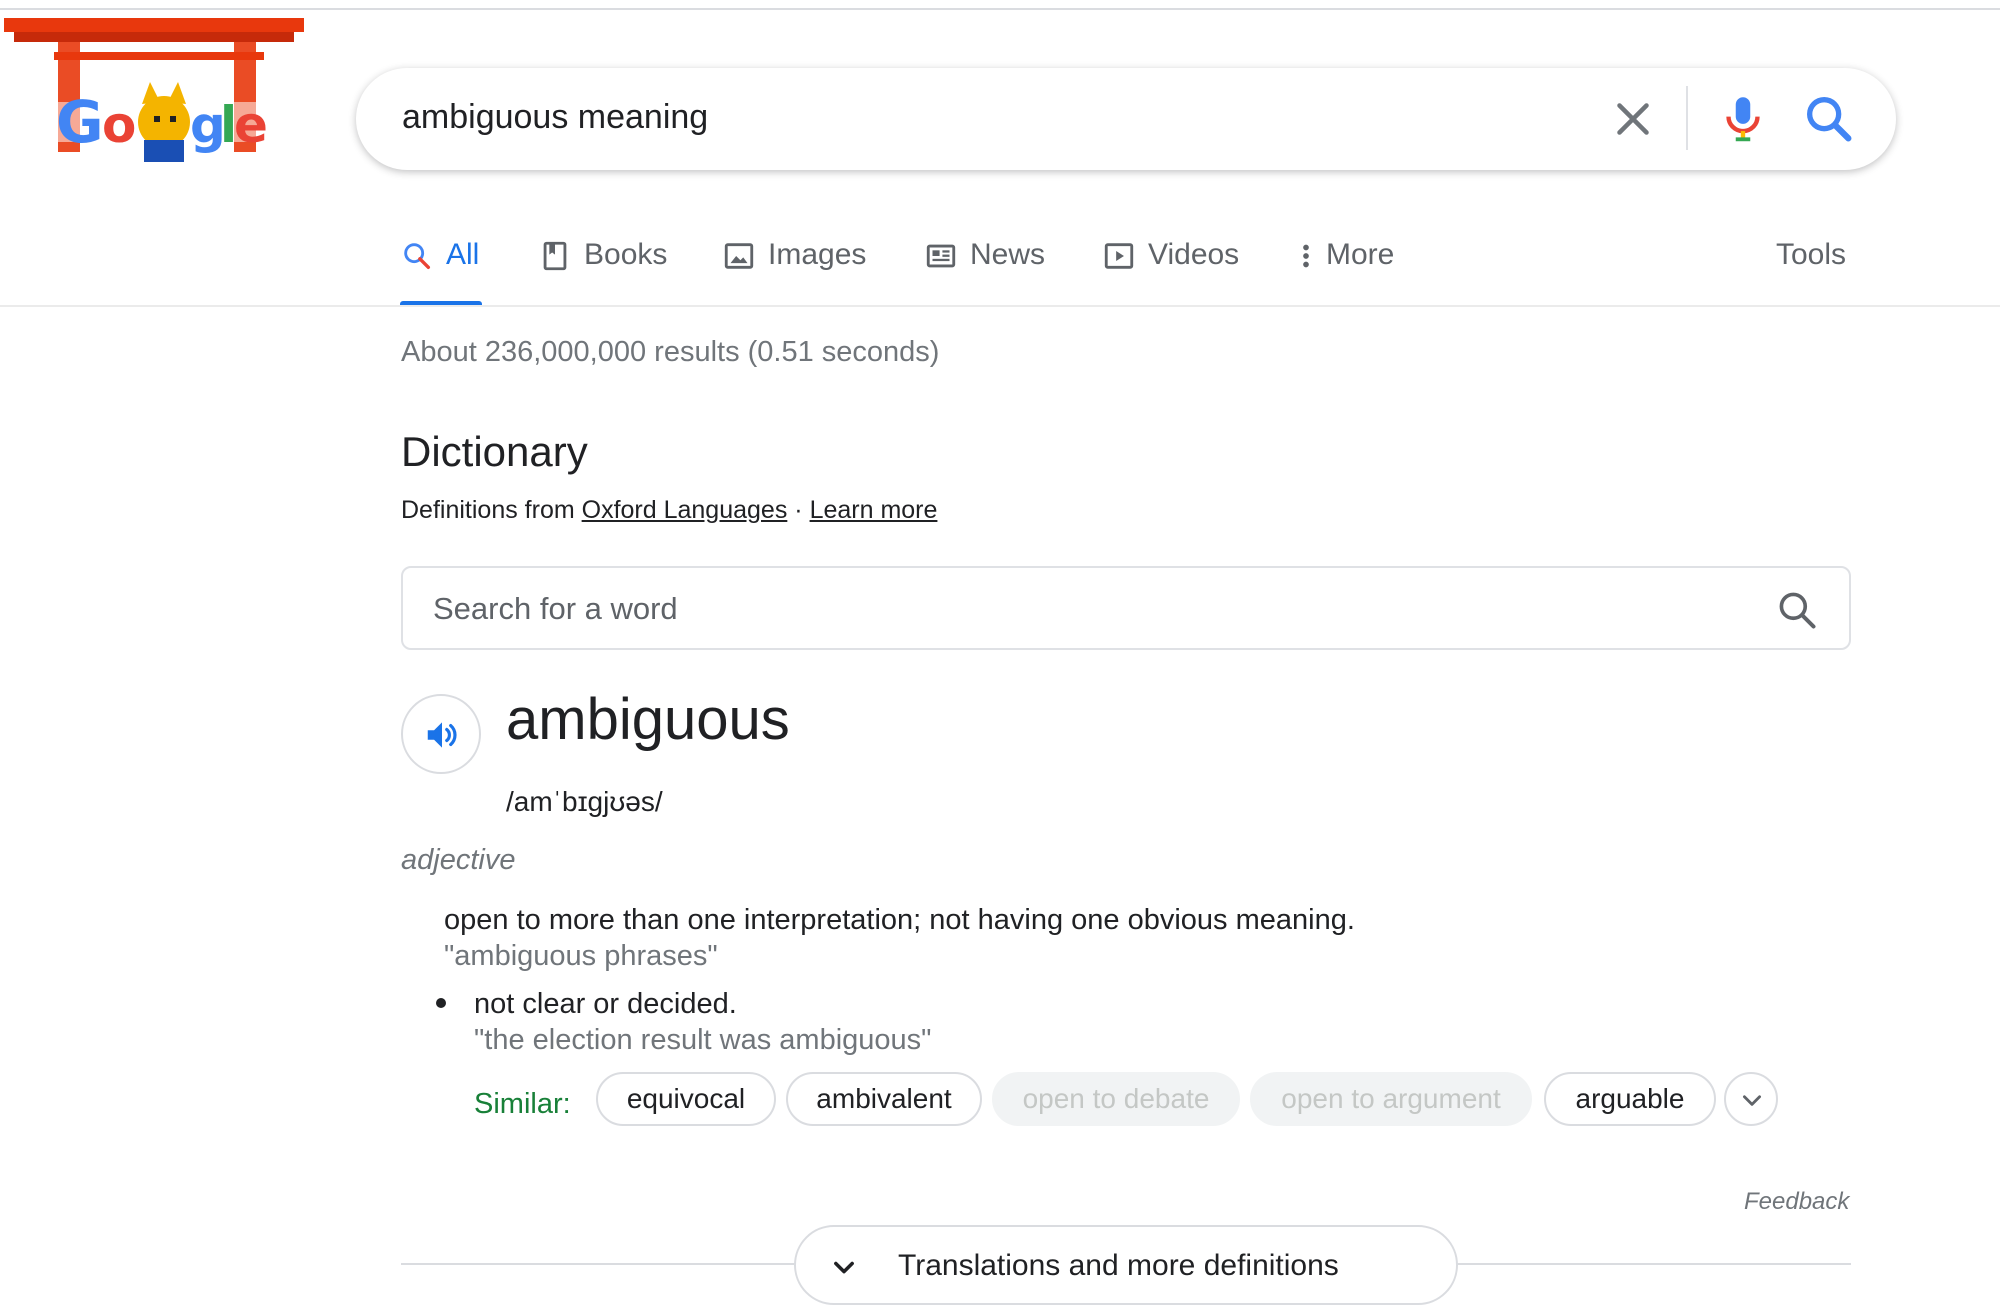 The height and width of the screenshot is (1313, 2000). What do you see at coordinates (626, 254) in the screenshot?
I see `tab-label: Books` at bounding box center [626, 254].